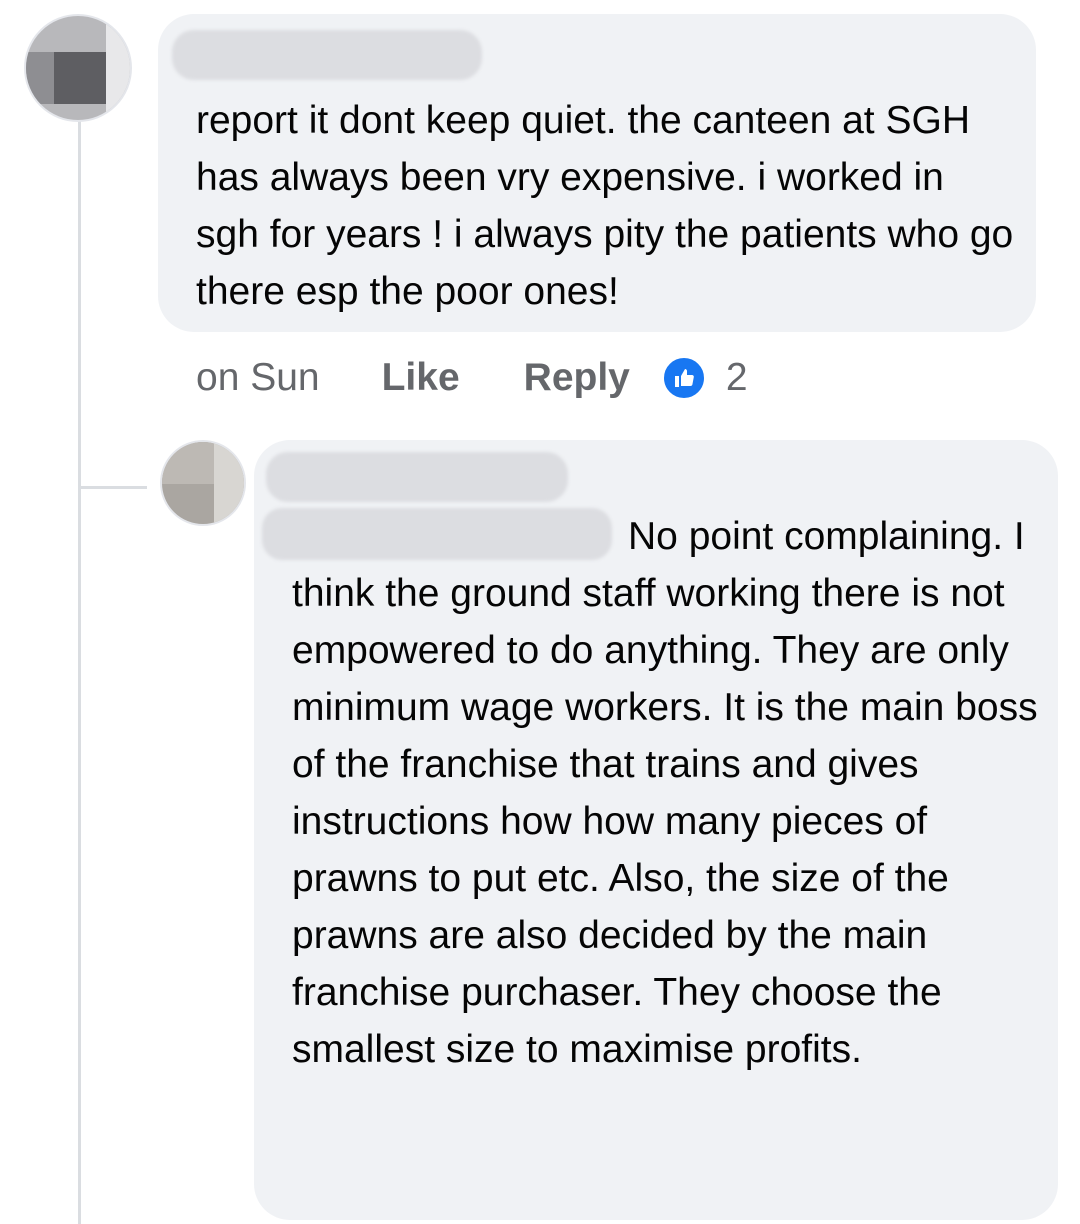 The height and width of the screenshot is (1224, 1080). I want to click on thread-connector-line, so click(79, 672).